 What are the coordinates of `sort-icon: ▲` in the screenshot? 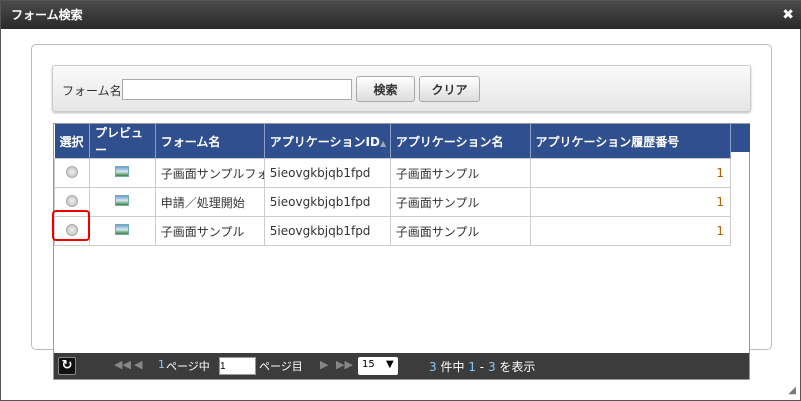 It's located at (383, 143).